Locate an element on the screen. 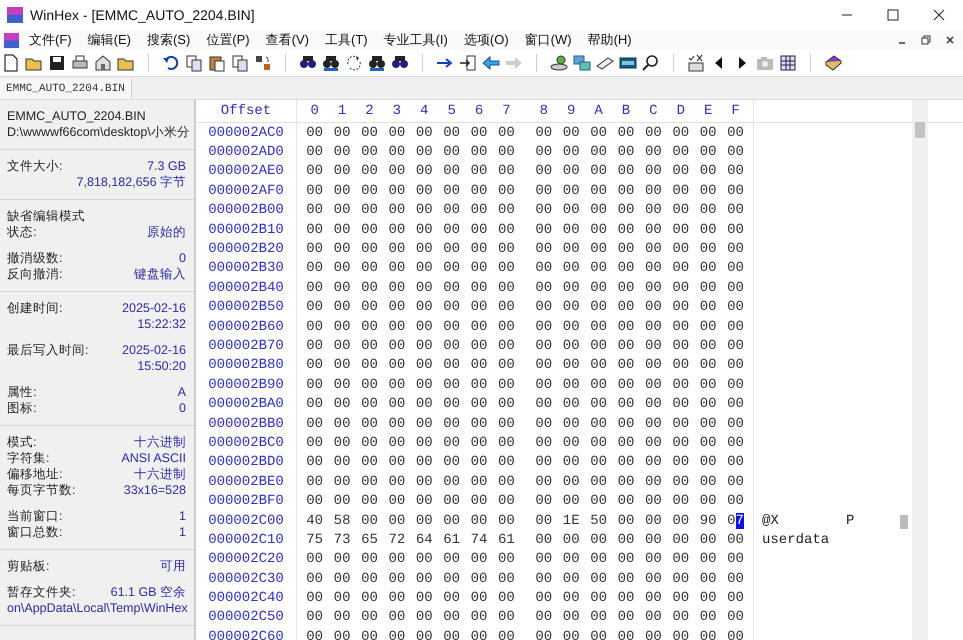 The image size is (963, 640). goto-icon is located at coordinates (468, 63).